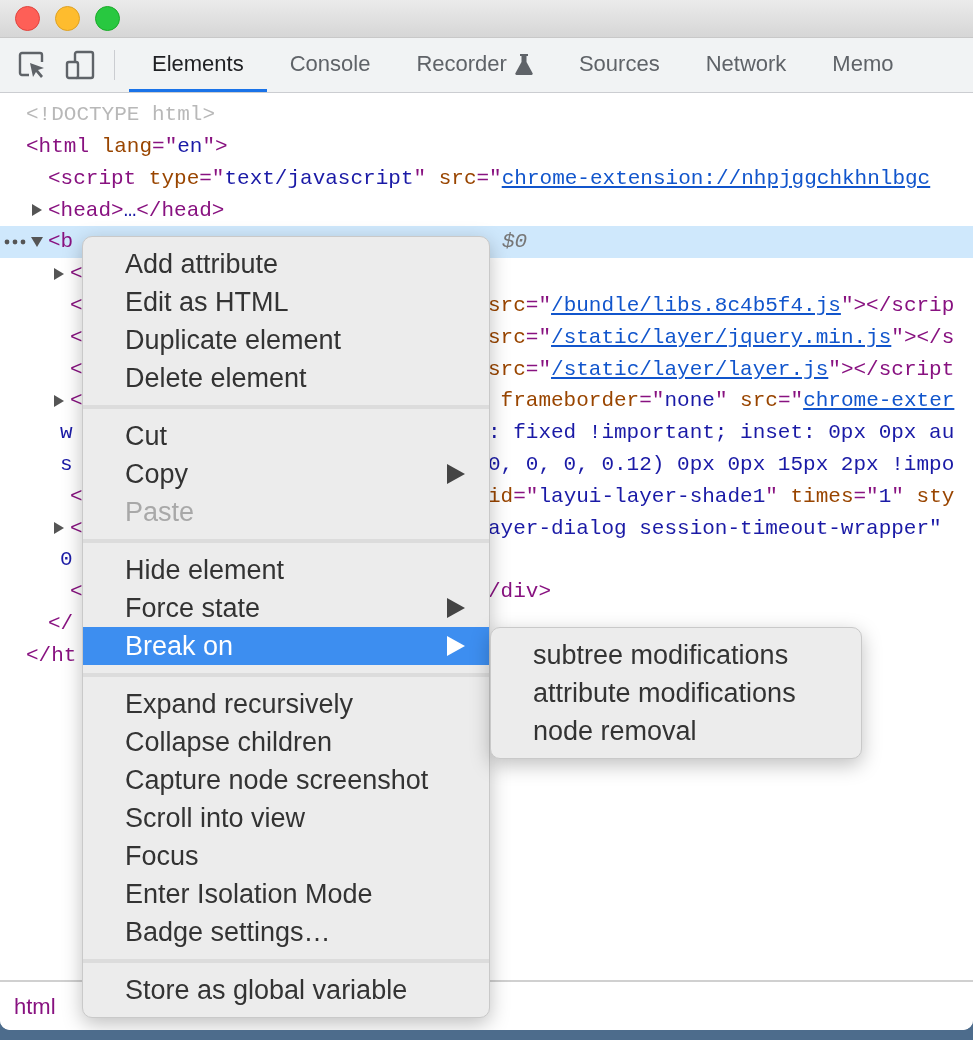 The width and height of the screenshot is (973, 1040). What do you see at coordinates (519, 592) in the screenshot?
I see `code-token: /div>` at bounding box center [519, 592].